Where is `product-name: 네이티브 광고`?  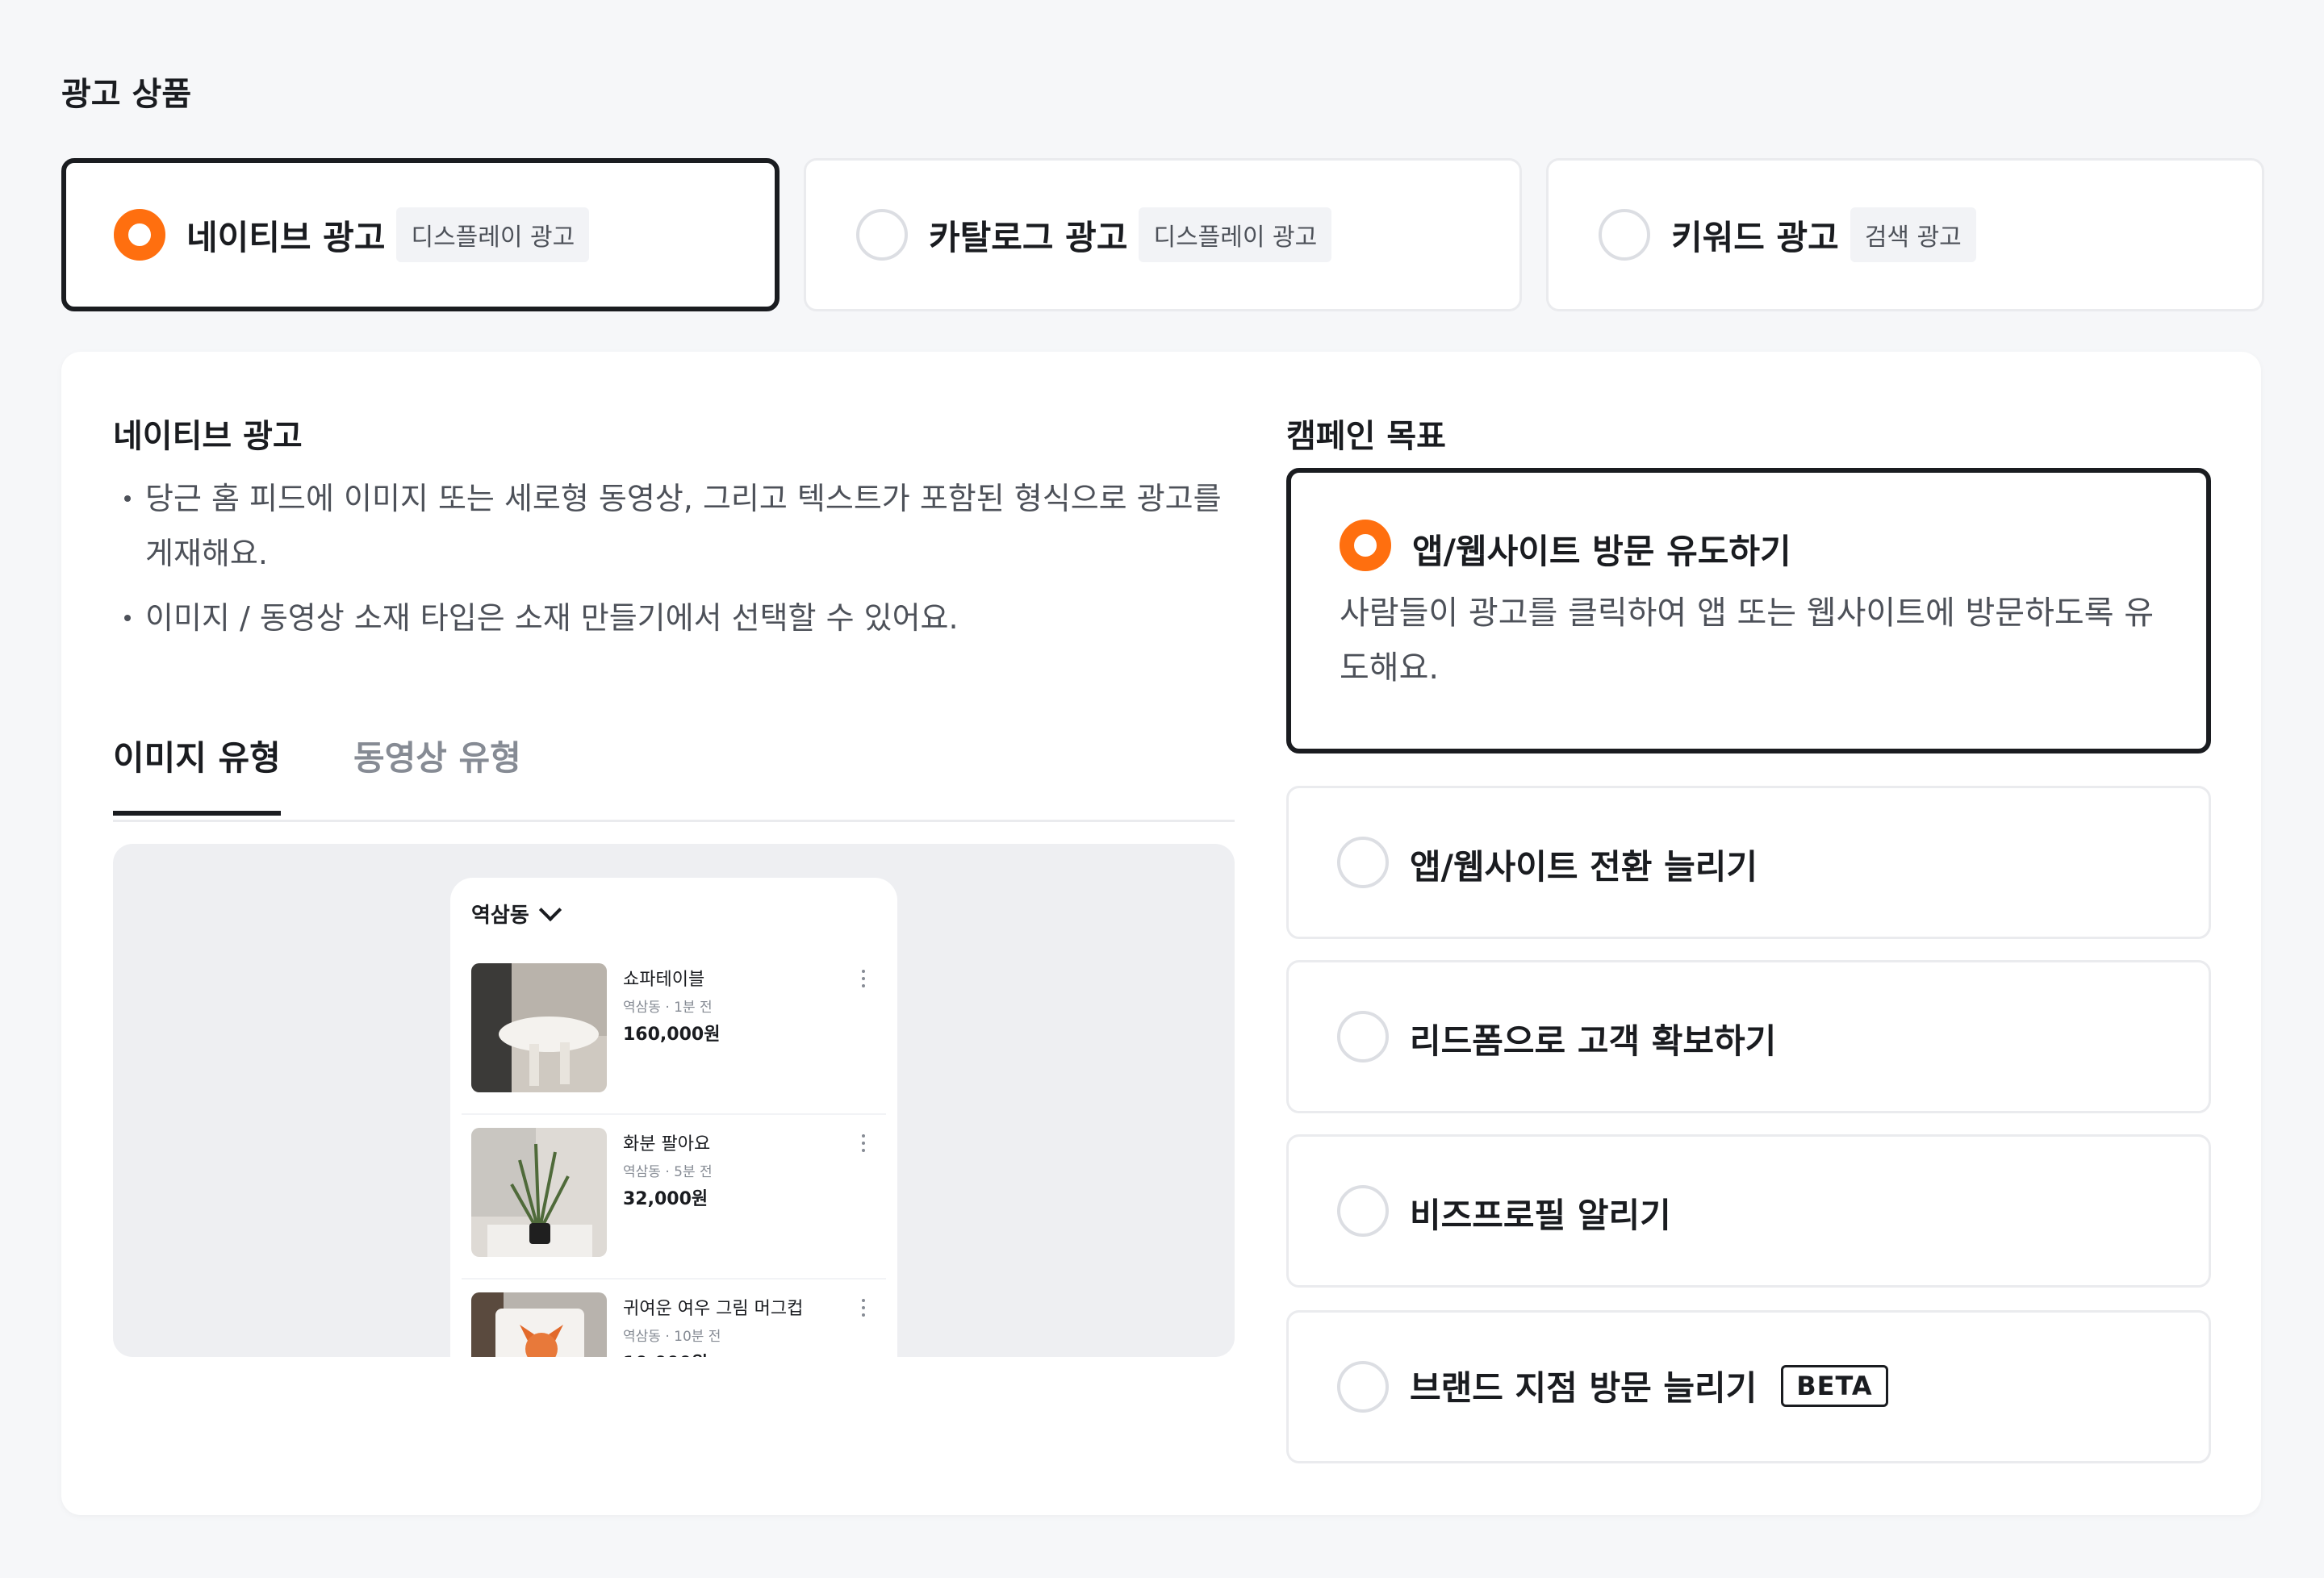 product-name: 네이티브 광고 is located at coordinates (286, 237).